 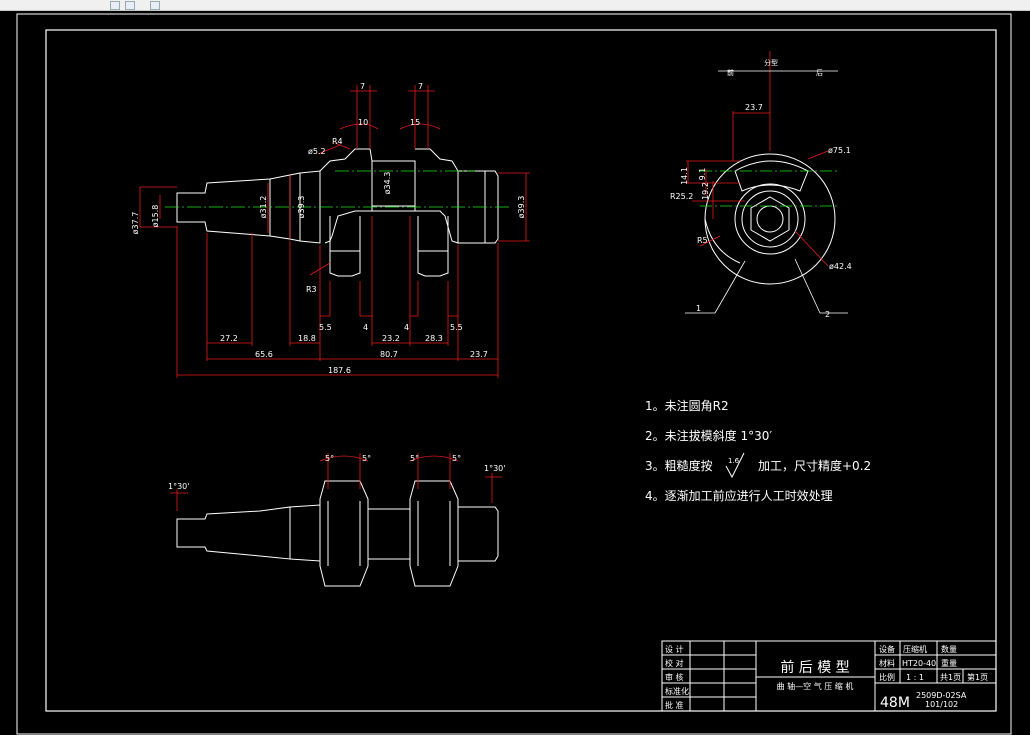 What do you see at coordinates (494, 468) in the screenshot?
I see `taper-right: 1°30'` at bounding box center [494, 468].